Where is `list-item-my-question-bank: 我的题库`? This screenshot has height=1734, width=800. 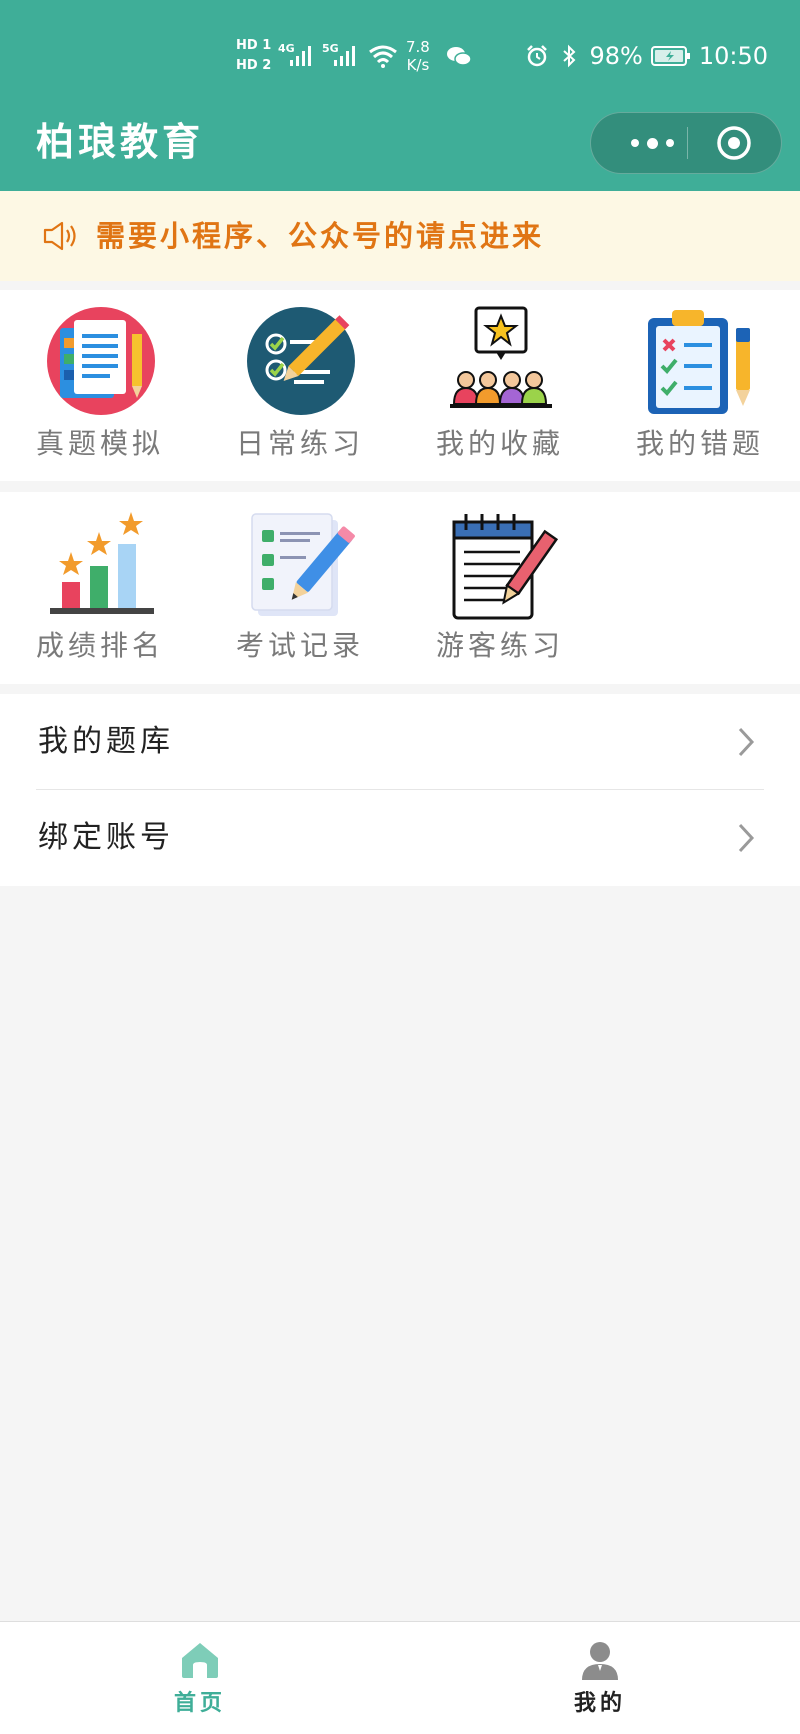 list-item-my-question-bank: 我的题库 is located at coordinates (400, 742).